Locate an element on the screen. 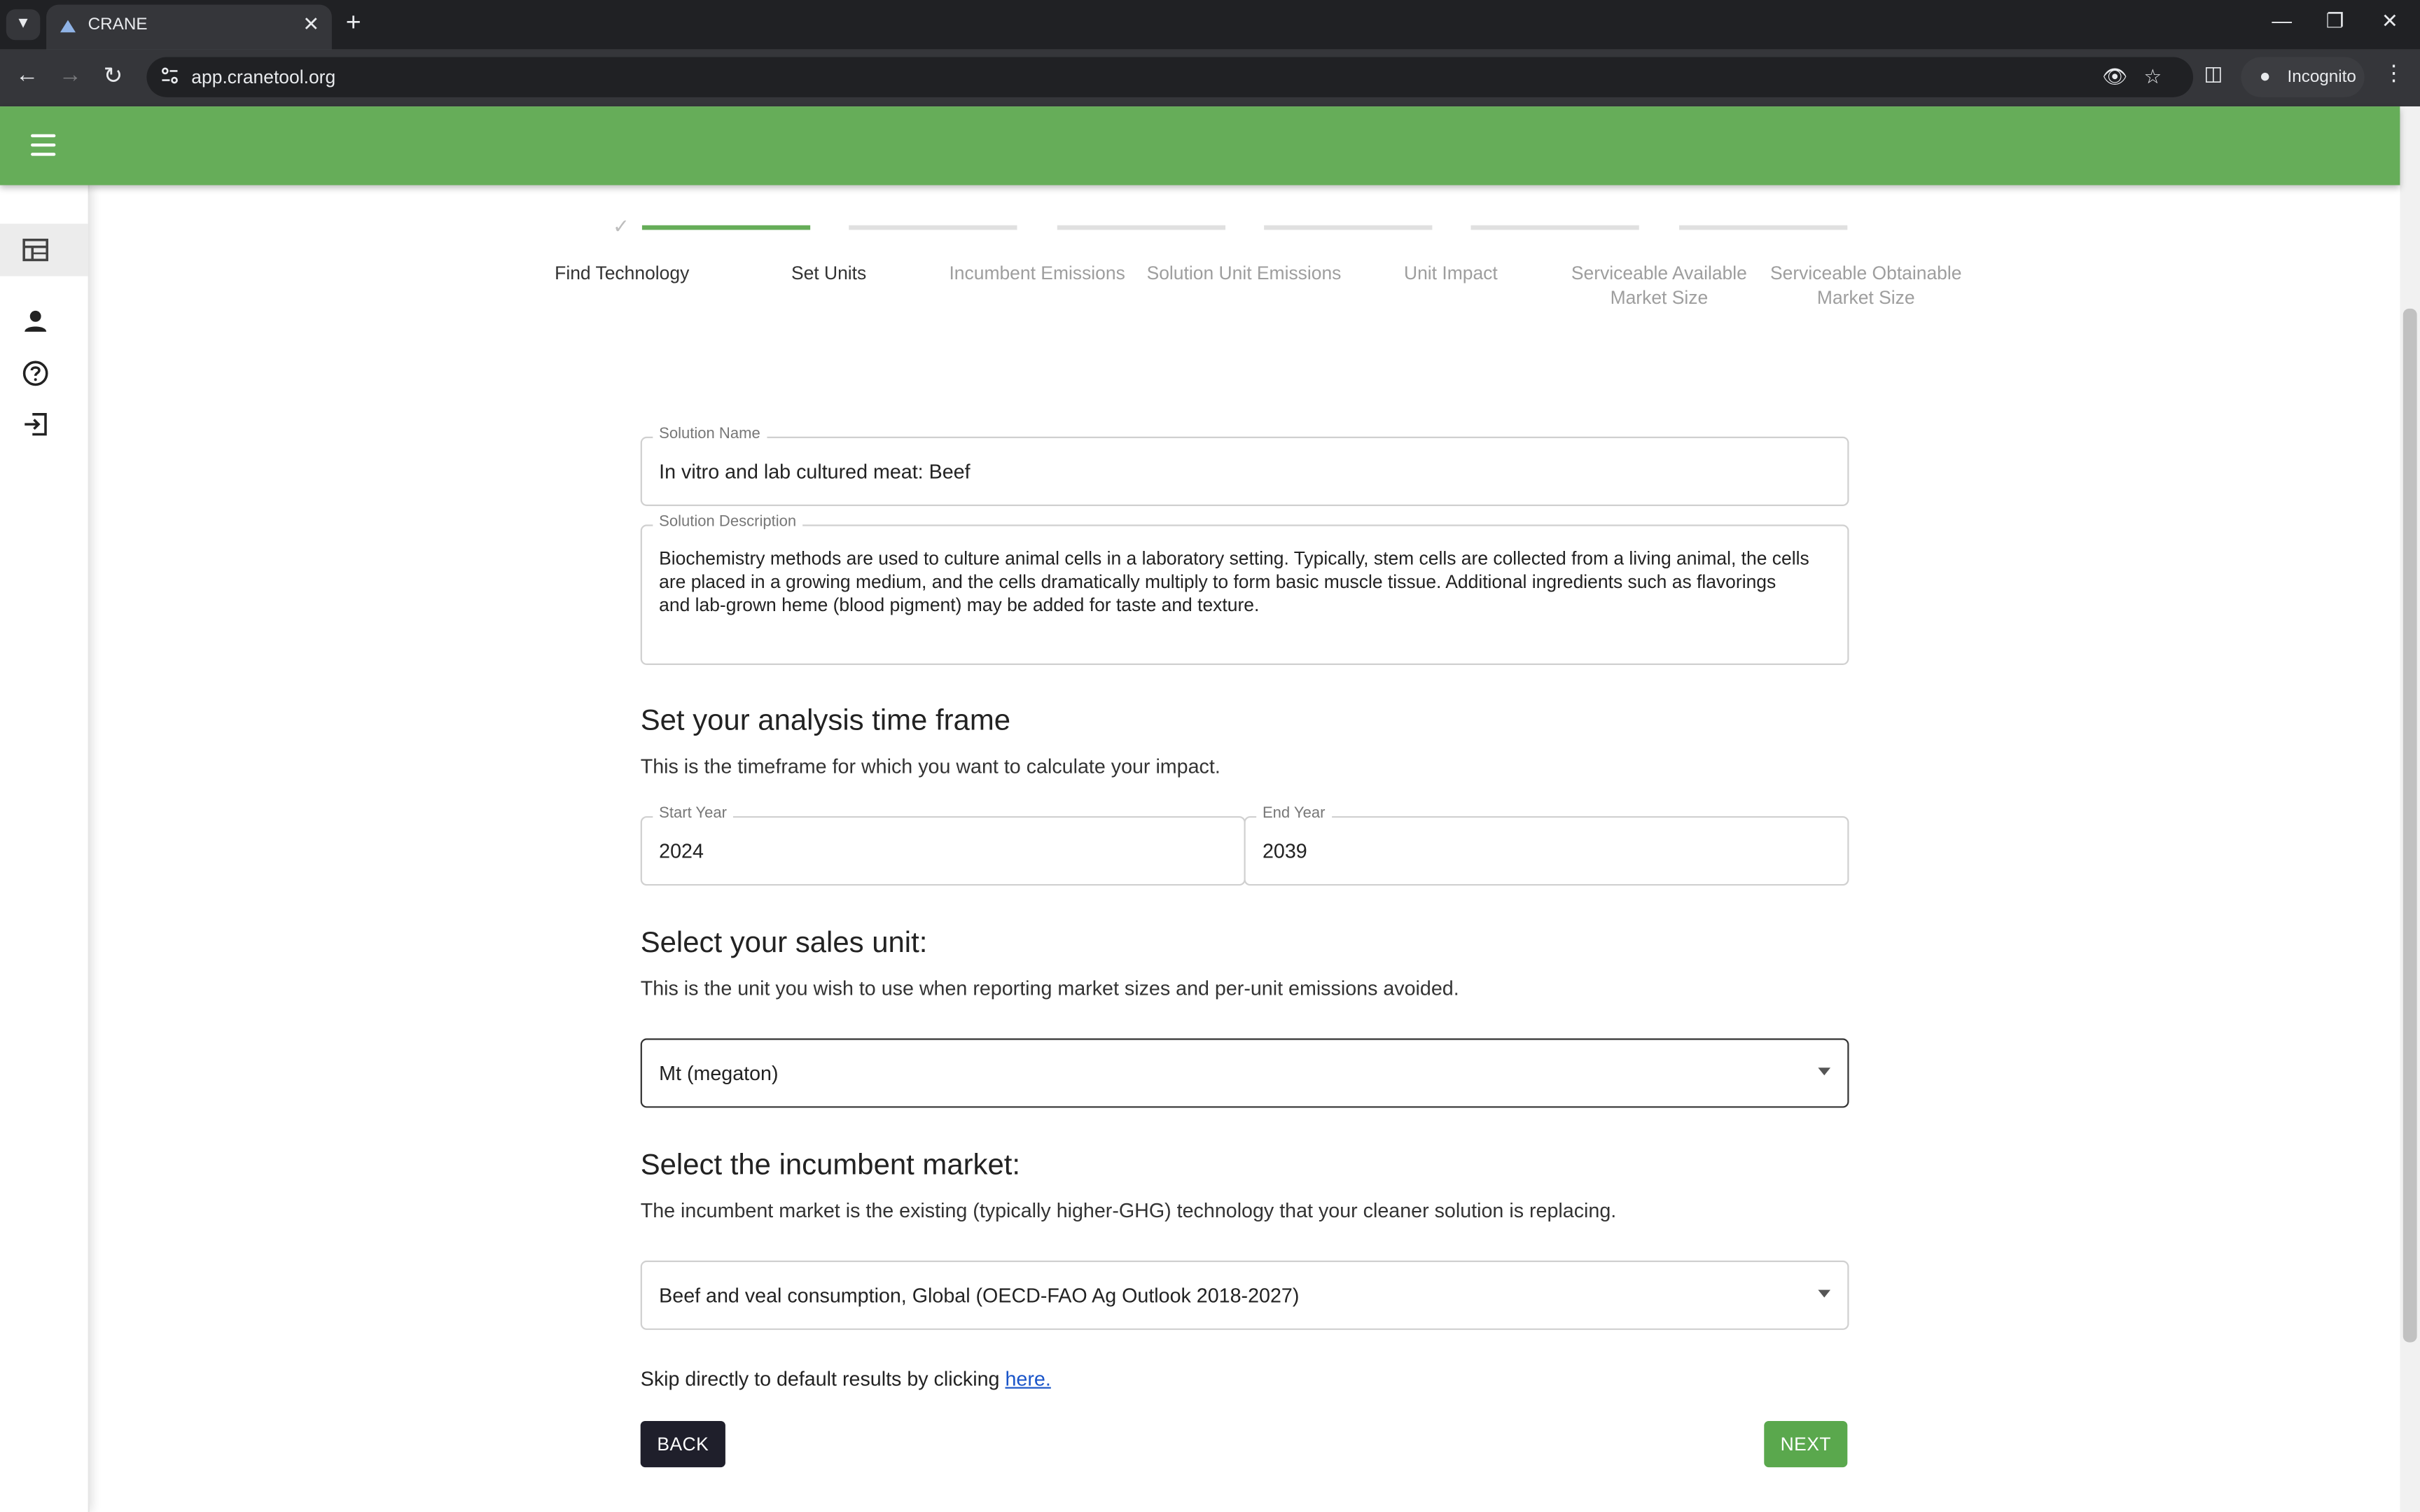 The image size is (2420, 1512). end-year-field: End Year 2039 is located at coordinates (1546, 845).